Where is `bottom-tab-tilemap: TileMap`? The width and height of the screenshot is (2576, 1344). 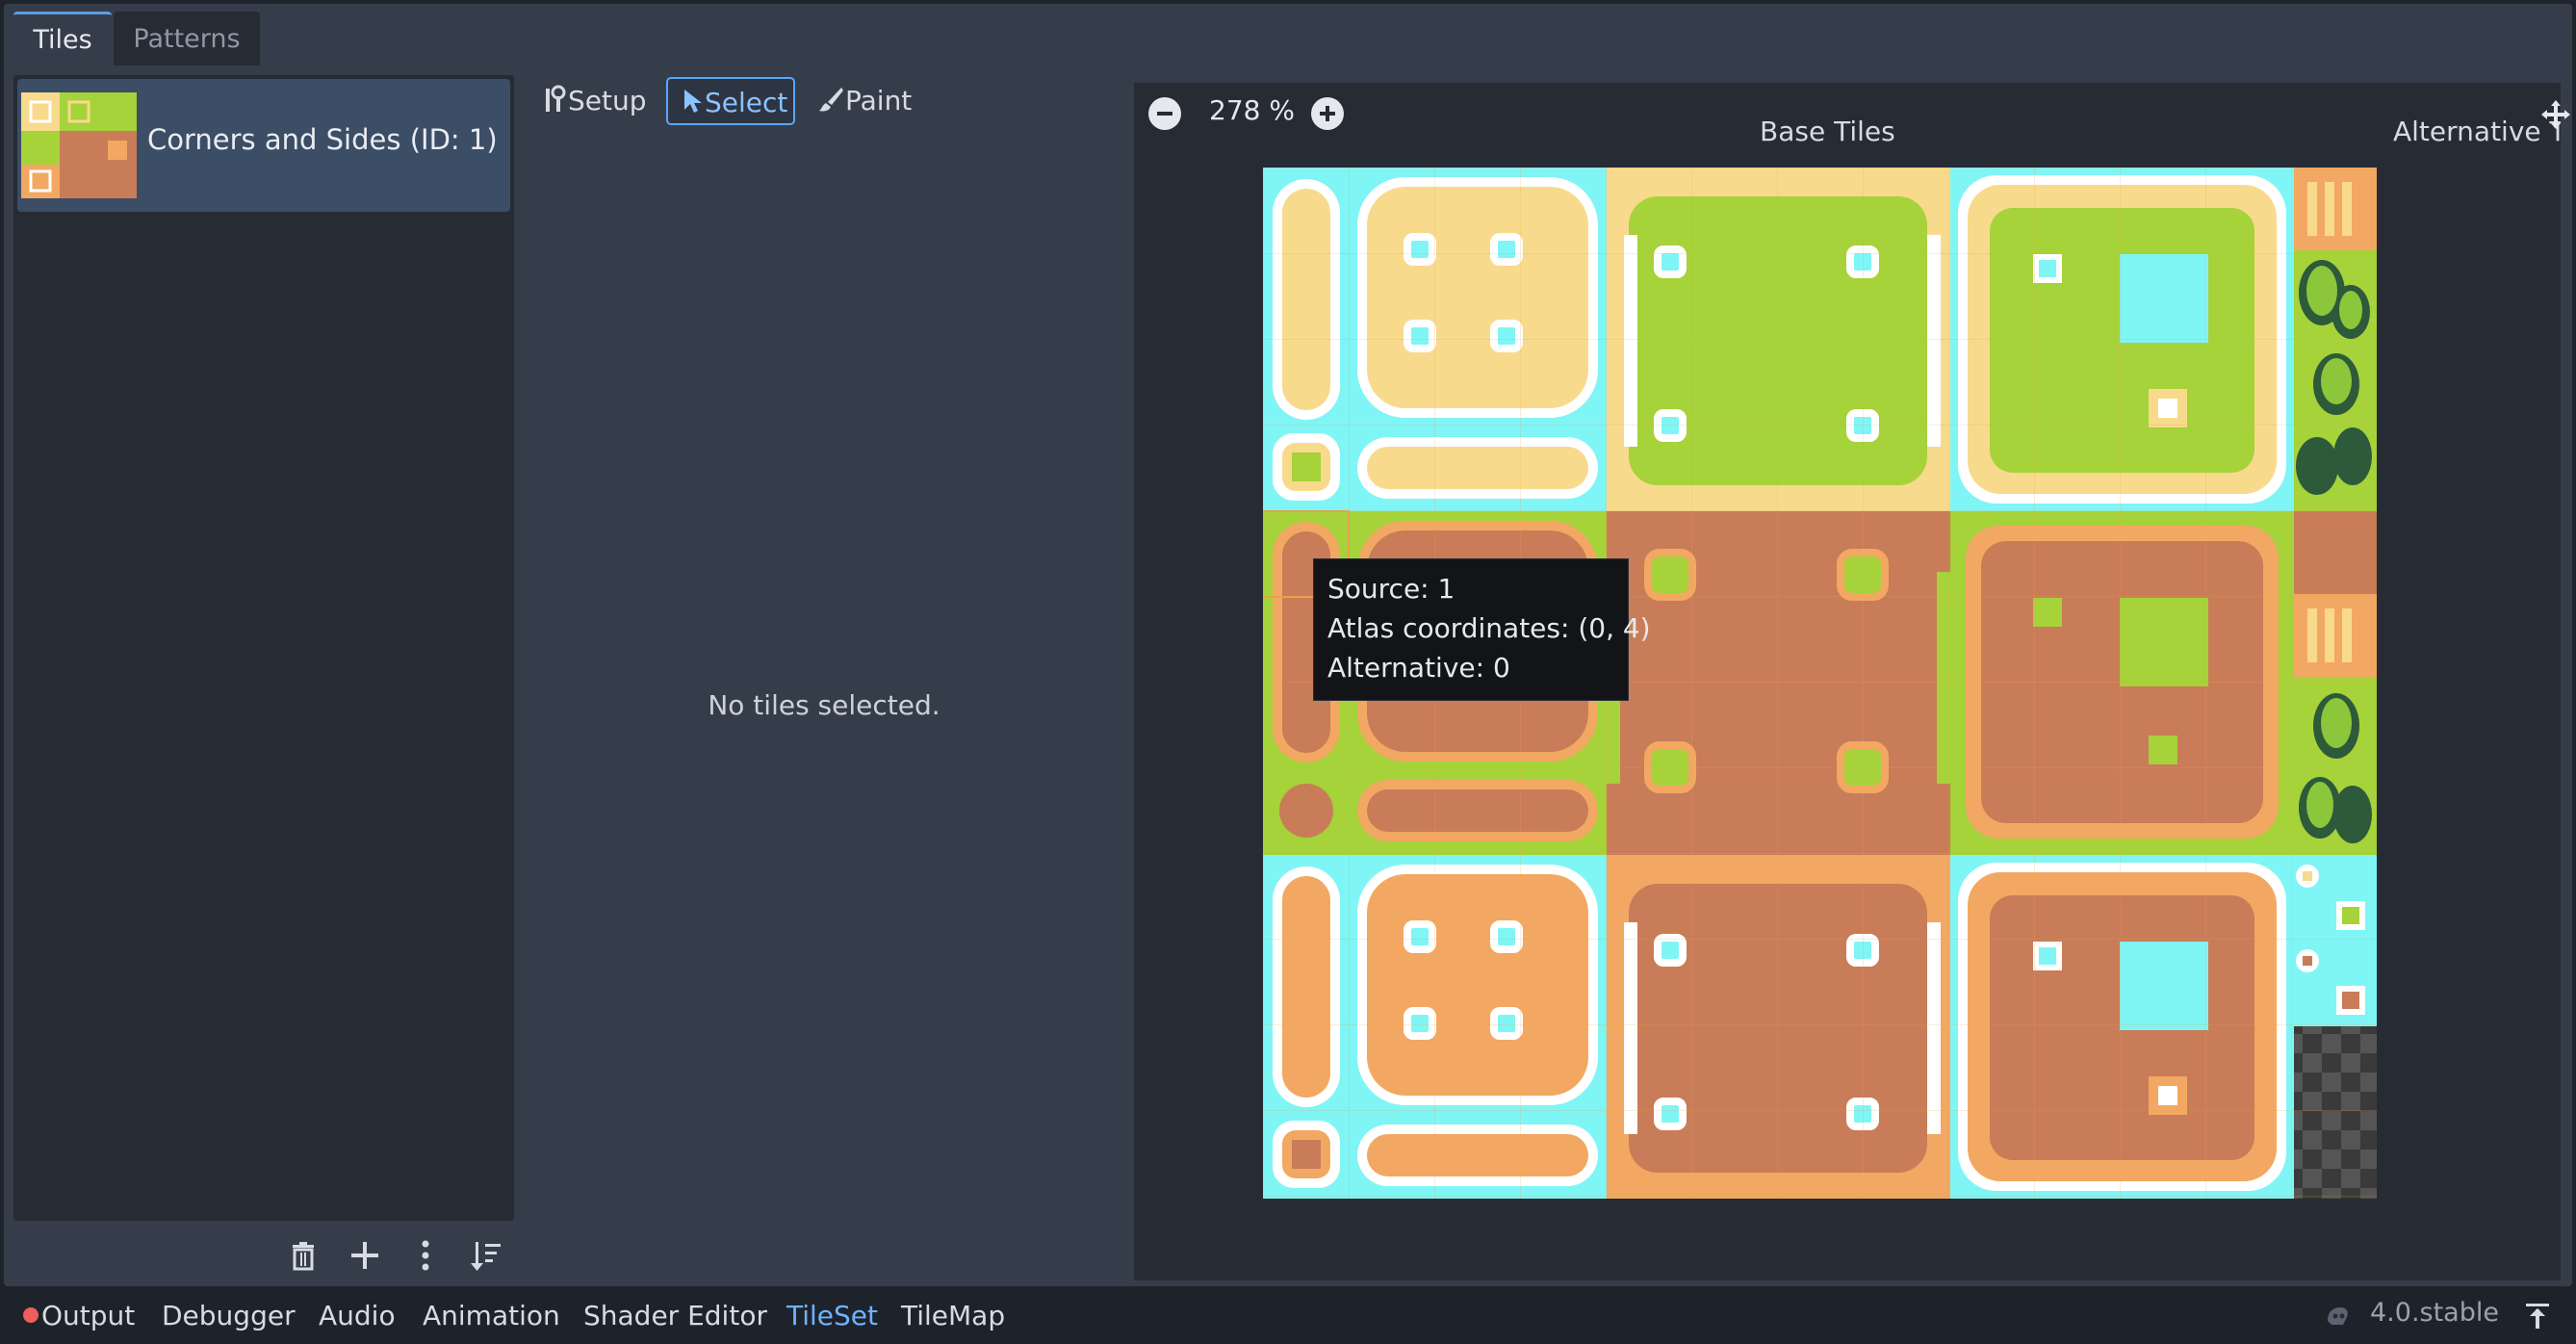
bottom-tab-tilemap: TileMap is located at coordinates (953, 1315).